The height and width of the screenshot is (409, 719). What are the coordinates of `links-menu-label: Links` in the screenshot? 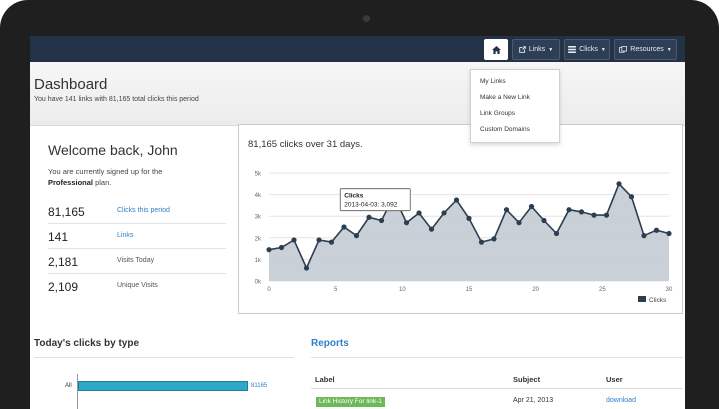 It's located at (537, 49).